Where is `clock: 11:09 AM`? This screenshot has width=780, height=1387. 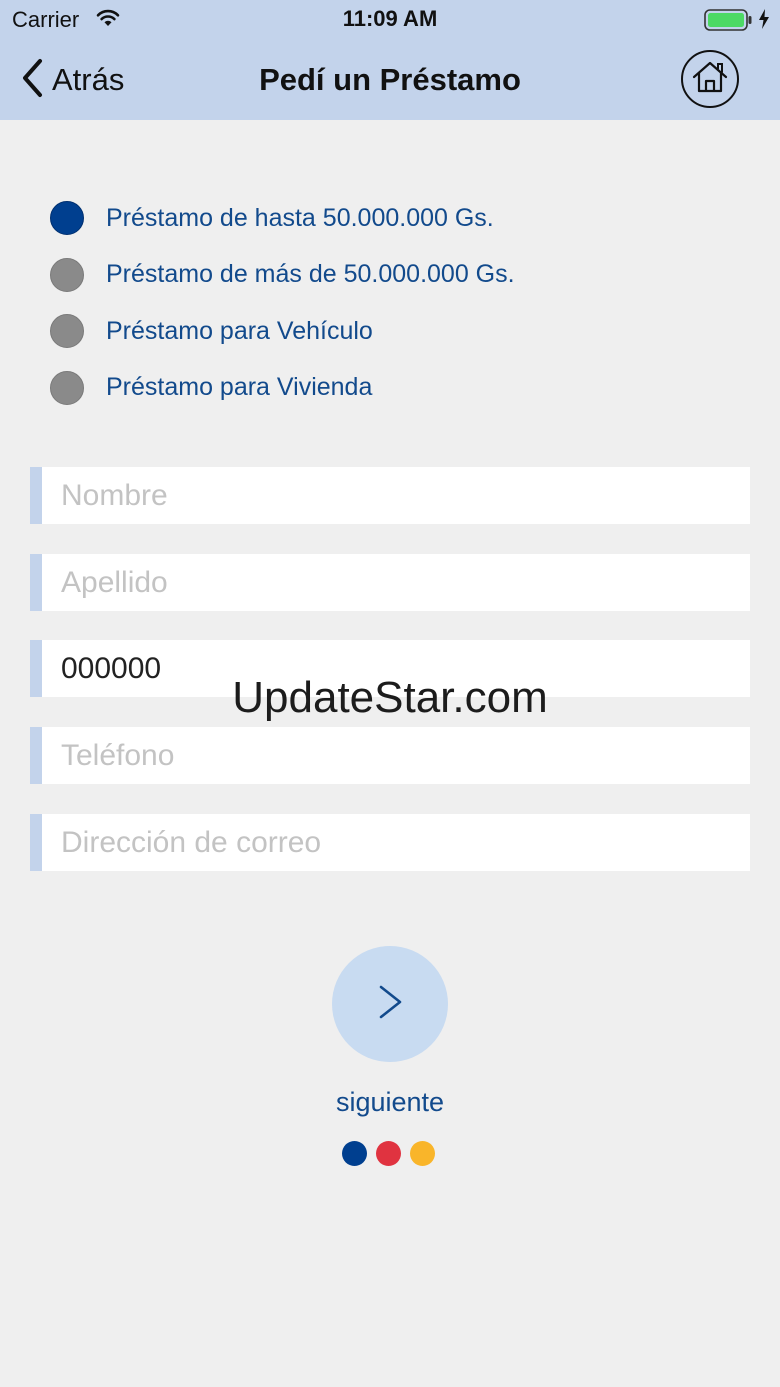
clock: 11:09 AM is located at coordinates (390, 18).